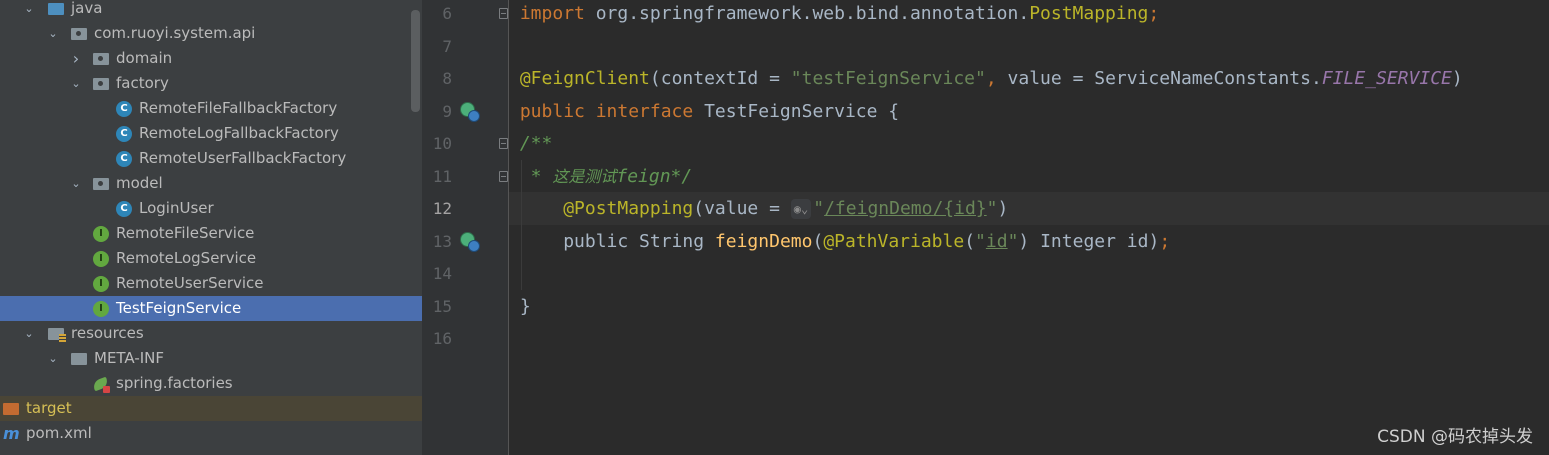 The height and width of the screenshot is (455, 1549). Describe the element at coordinates (628, 208) in the screenshot. I see `code-token: @PostMapping` at that location.